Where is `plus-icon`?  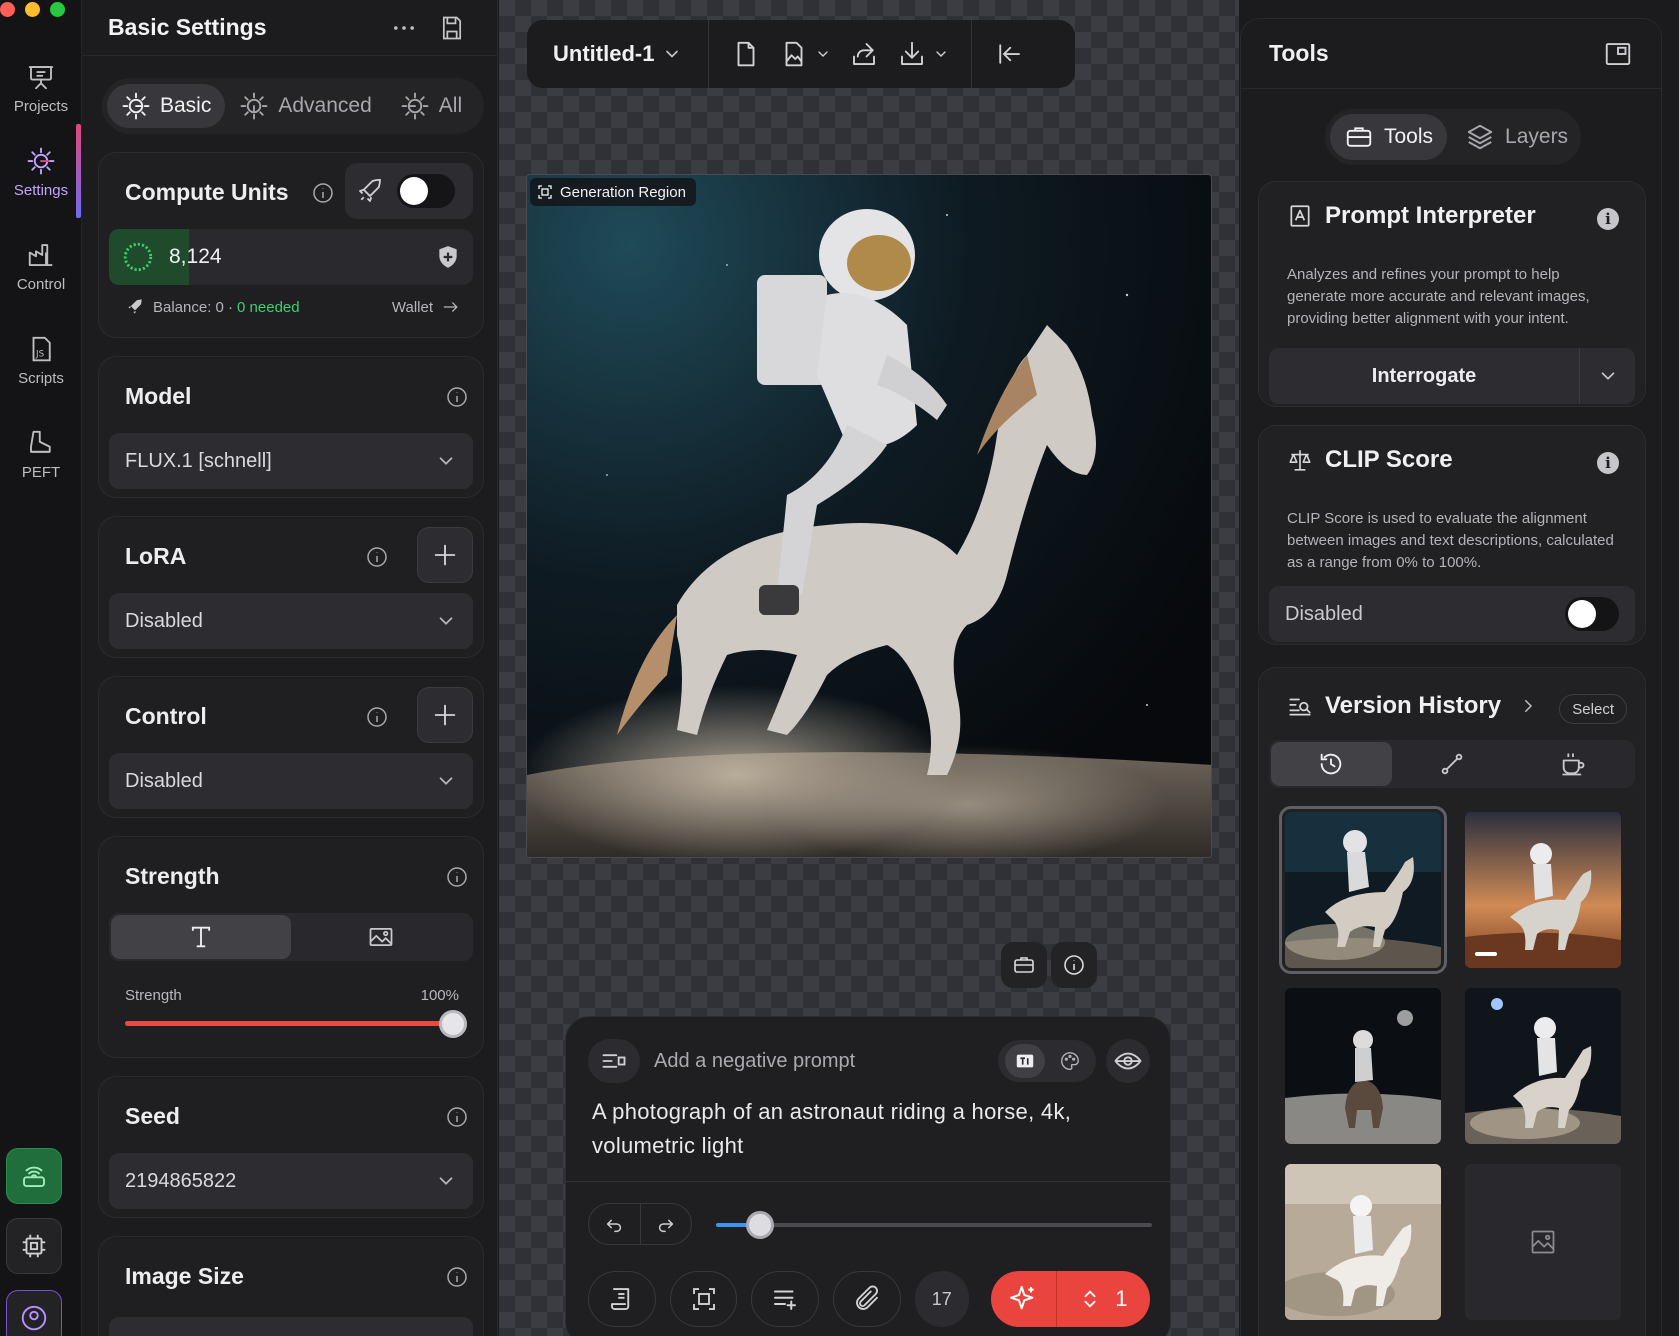 plus-icon is located at coordinates (445, 715).